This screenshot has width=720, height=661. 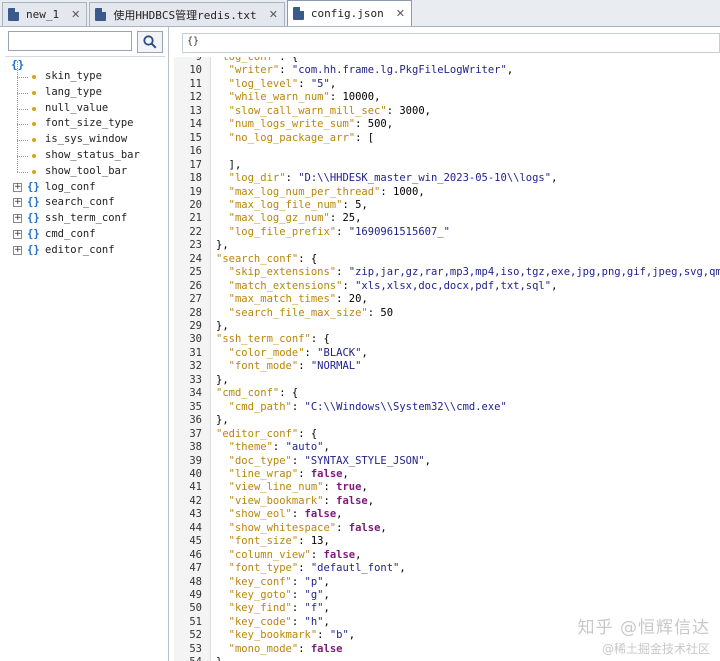 What do you see at coordinates (292, 354) in the screenshot?
I see `code-text: "color_mode": "BLACK",` at bounding box center [292, 354].